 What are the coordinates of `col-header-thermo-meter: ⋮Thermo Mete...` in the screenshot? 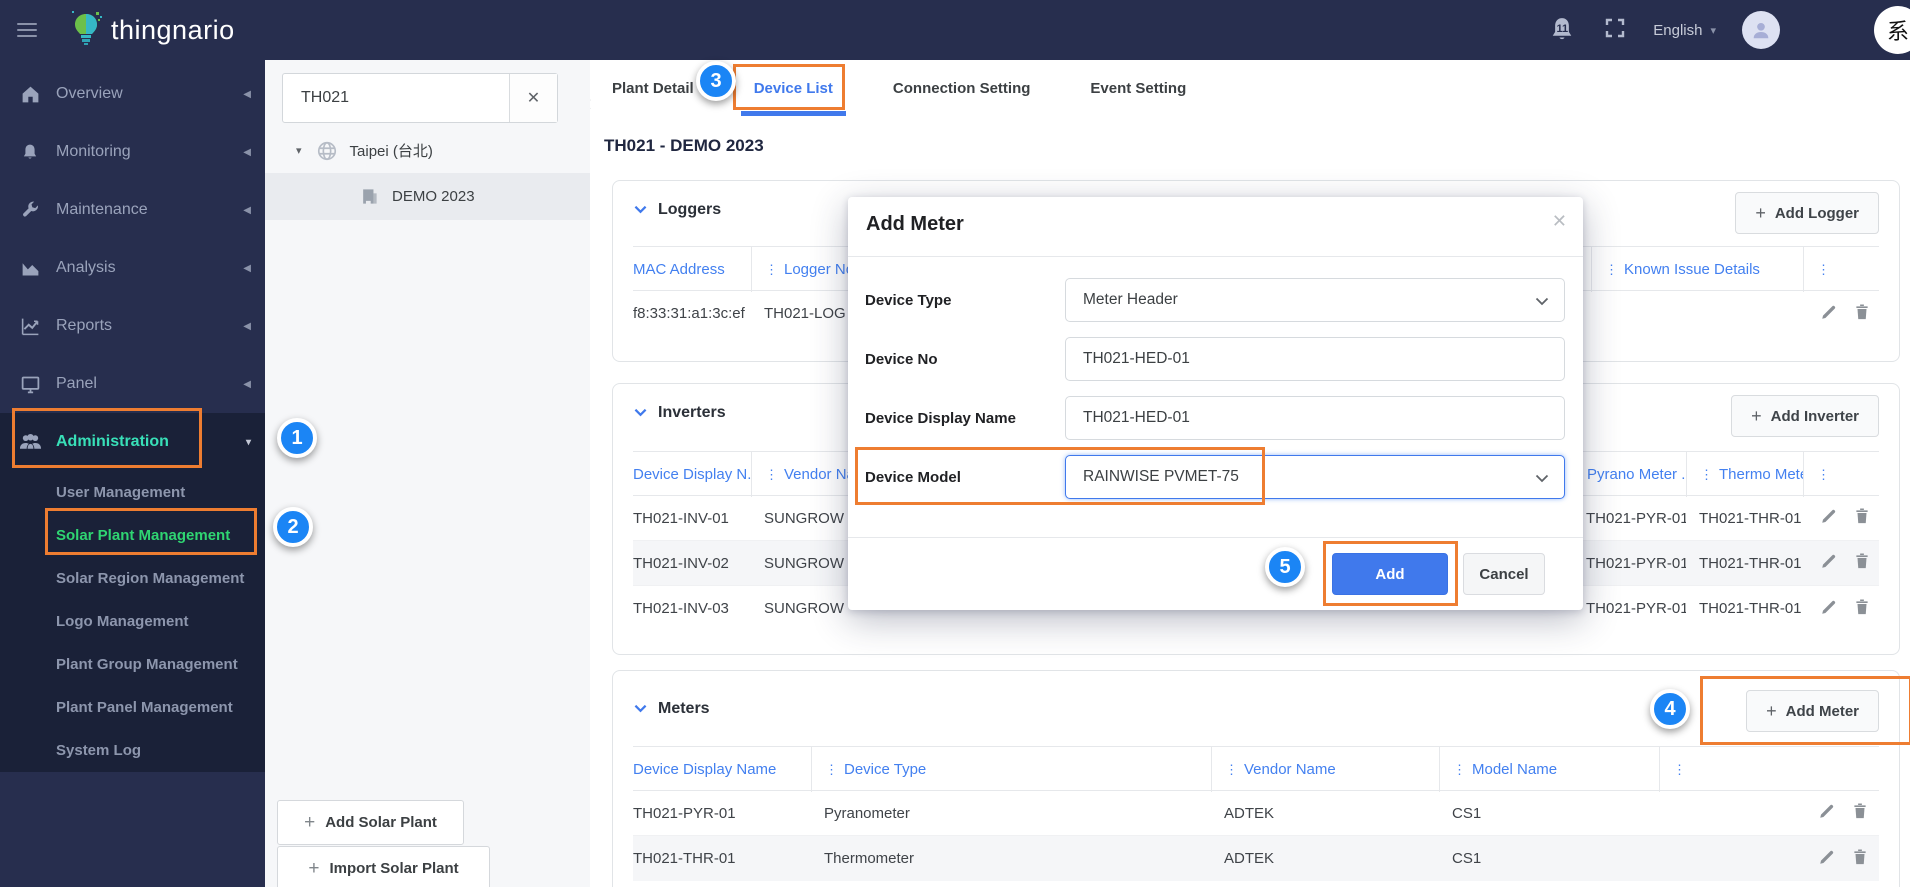 It's located at (1744, 474).